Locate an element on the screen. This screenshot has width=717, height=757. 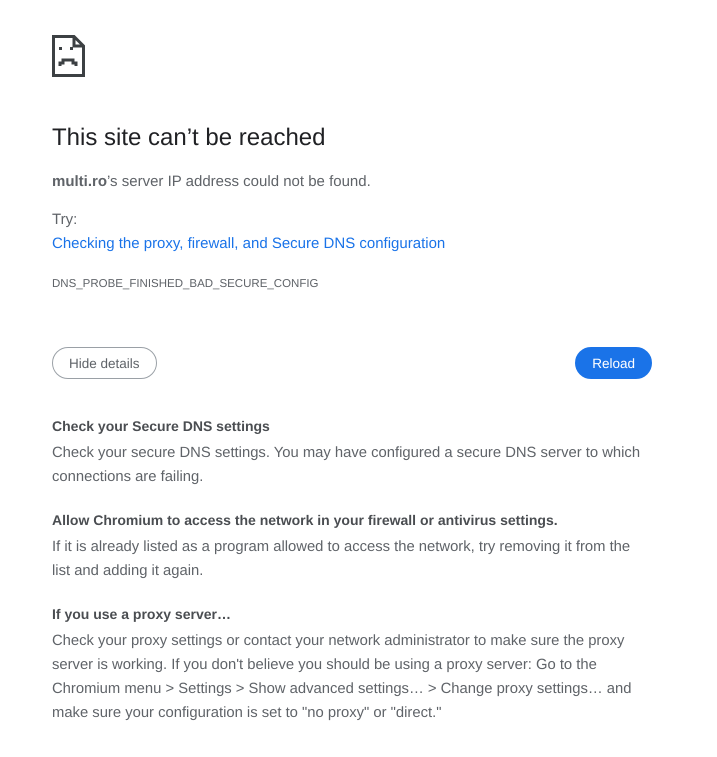
error-code: DNS_PROBE_FINISHED_BAD_SECURE_CONFIG is located at coordinates (185, 284).